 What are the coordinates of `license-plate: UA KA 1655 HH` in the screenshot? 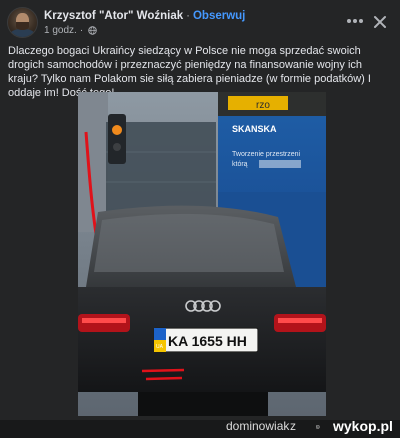 It's located at (206, 340).